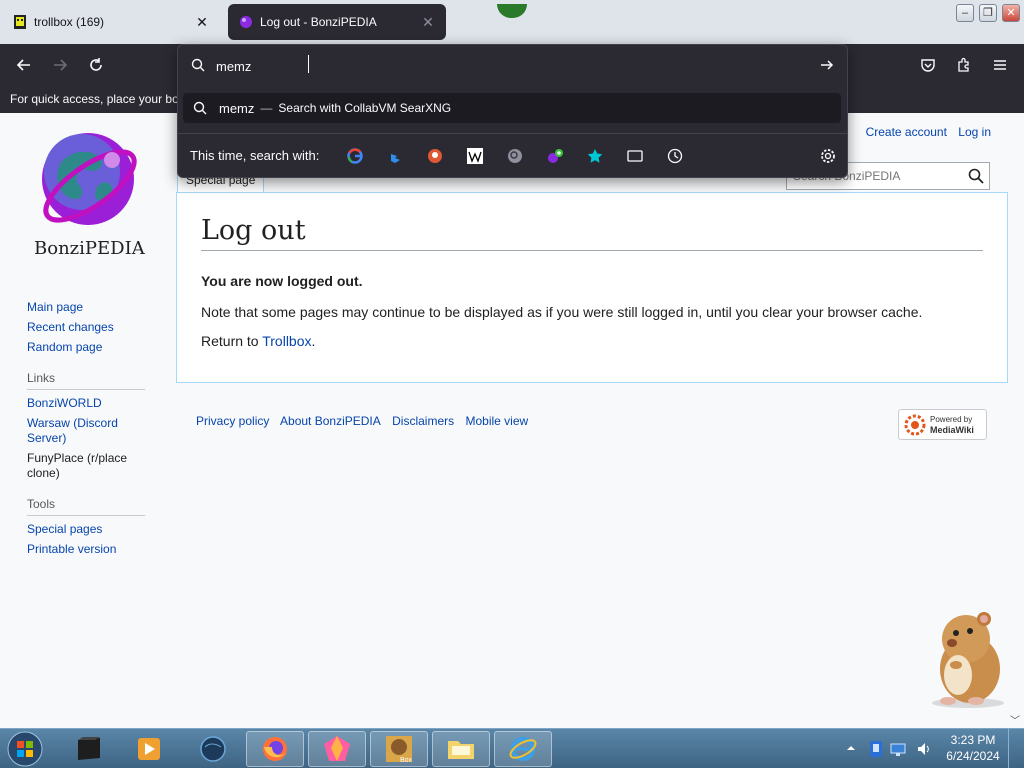  I want to click on globe-icon, so click(213, 749).